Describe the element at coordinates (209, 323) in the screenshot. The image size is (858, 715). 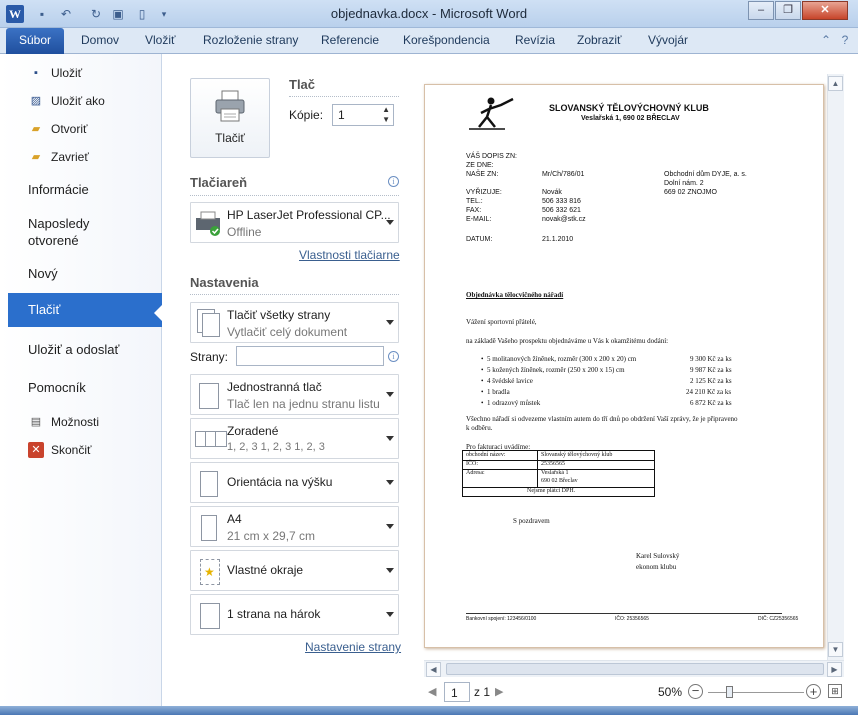
I see `pages-stack-icon` at that location.